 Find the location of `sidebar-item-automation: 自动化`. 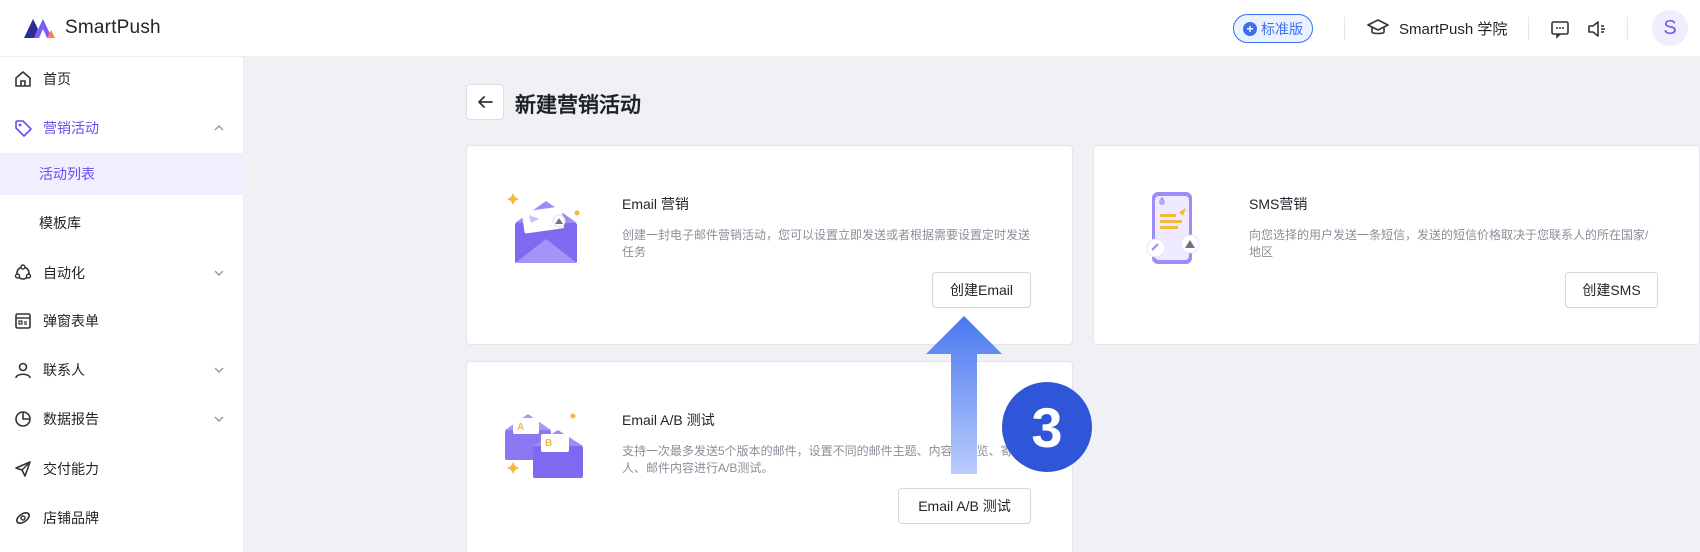

sidebar-item-automation: 自动化 is located at coordinates (122, 273).